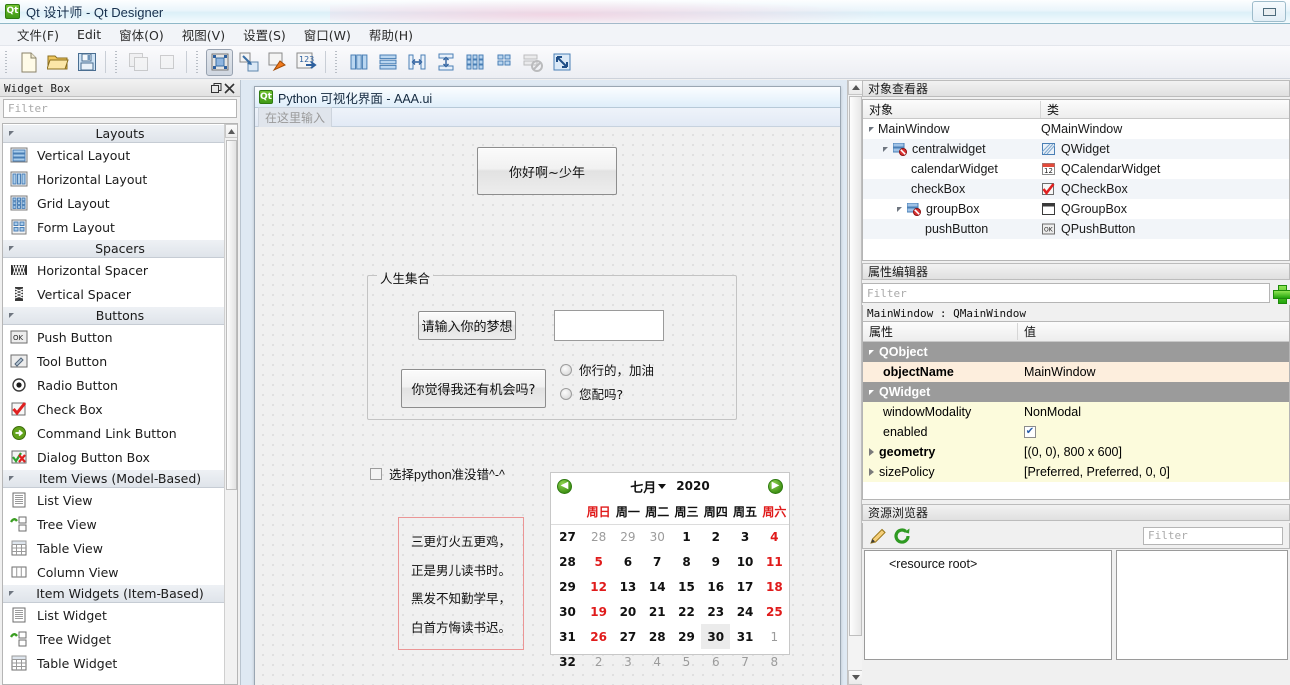 The width and height of the screenshot is (1290, 685). What do you see at coordinates (744, 561) in the screenshot?
I see `calendar-day-cell: 10` at bounding box center [744, 561].